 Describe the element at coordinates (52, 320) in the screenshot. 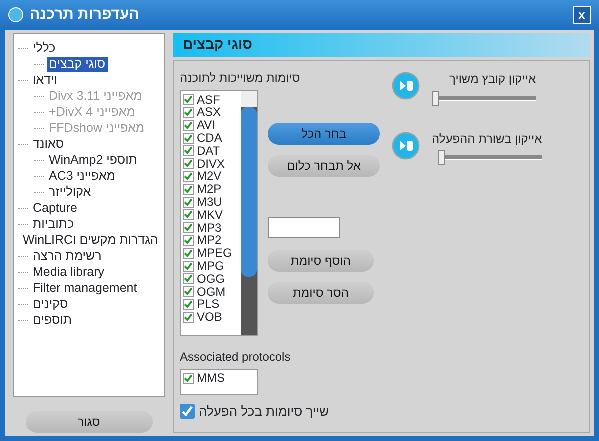

I see `tree-item: תוספים` at that location.